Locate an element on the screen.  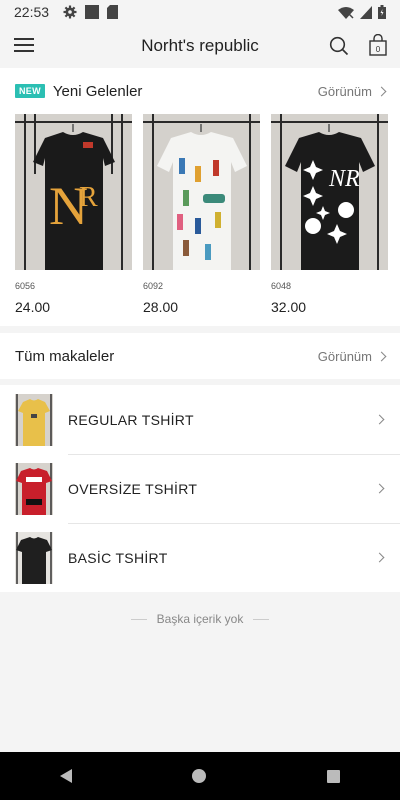
all-articles-title: Tüm makaleler is located at coordinates (65, 356).